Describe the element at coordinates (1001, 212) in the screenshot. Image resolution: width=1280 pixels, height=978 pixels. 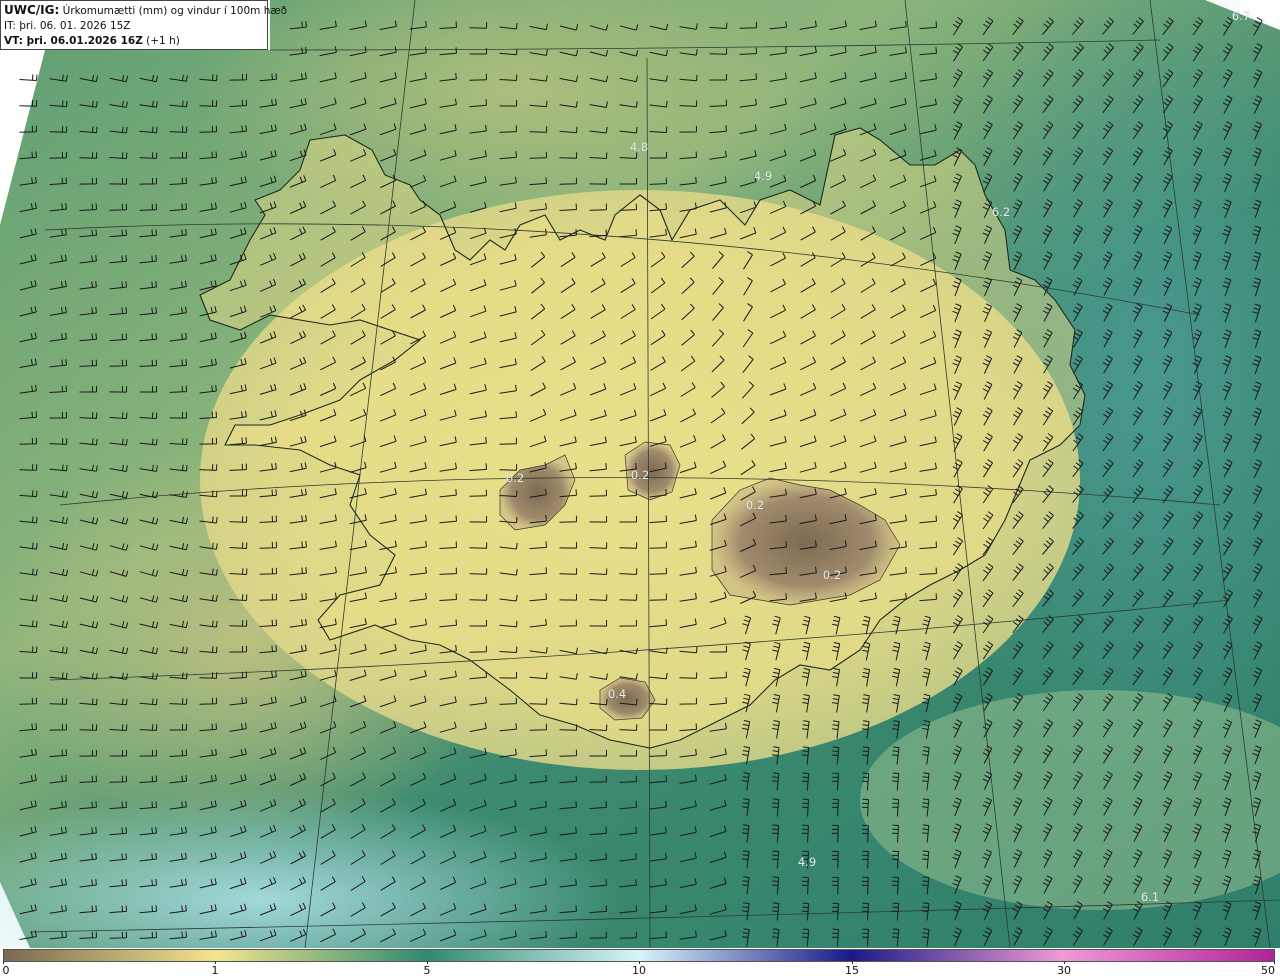
I see `contour-label: 6.2` at that location.